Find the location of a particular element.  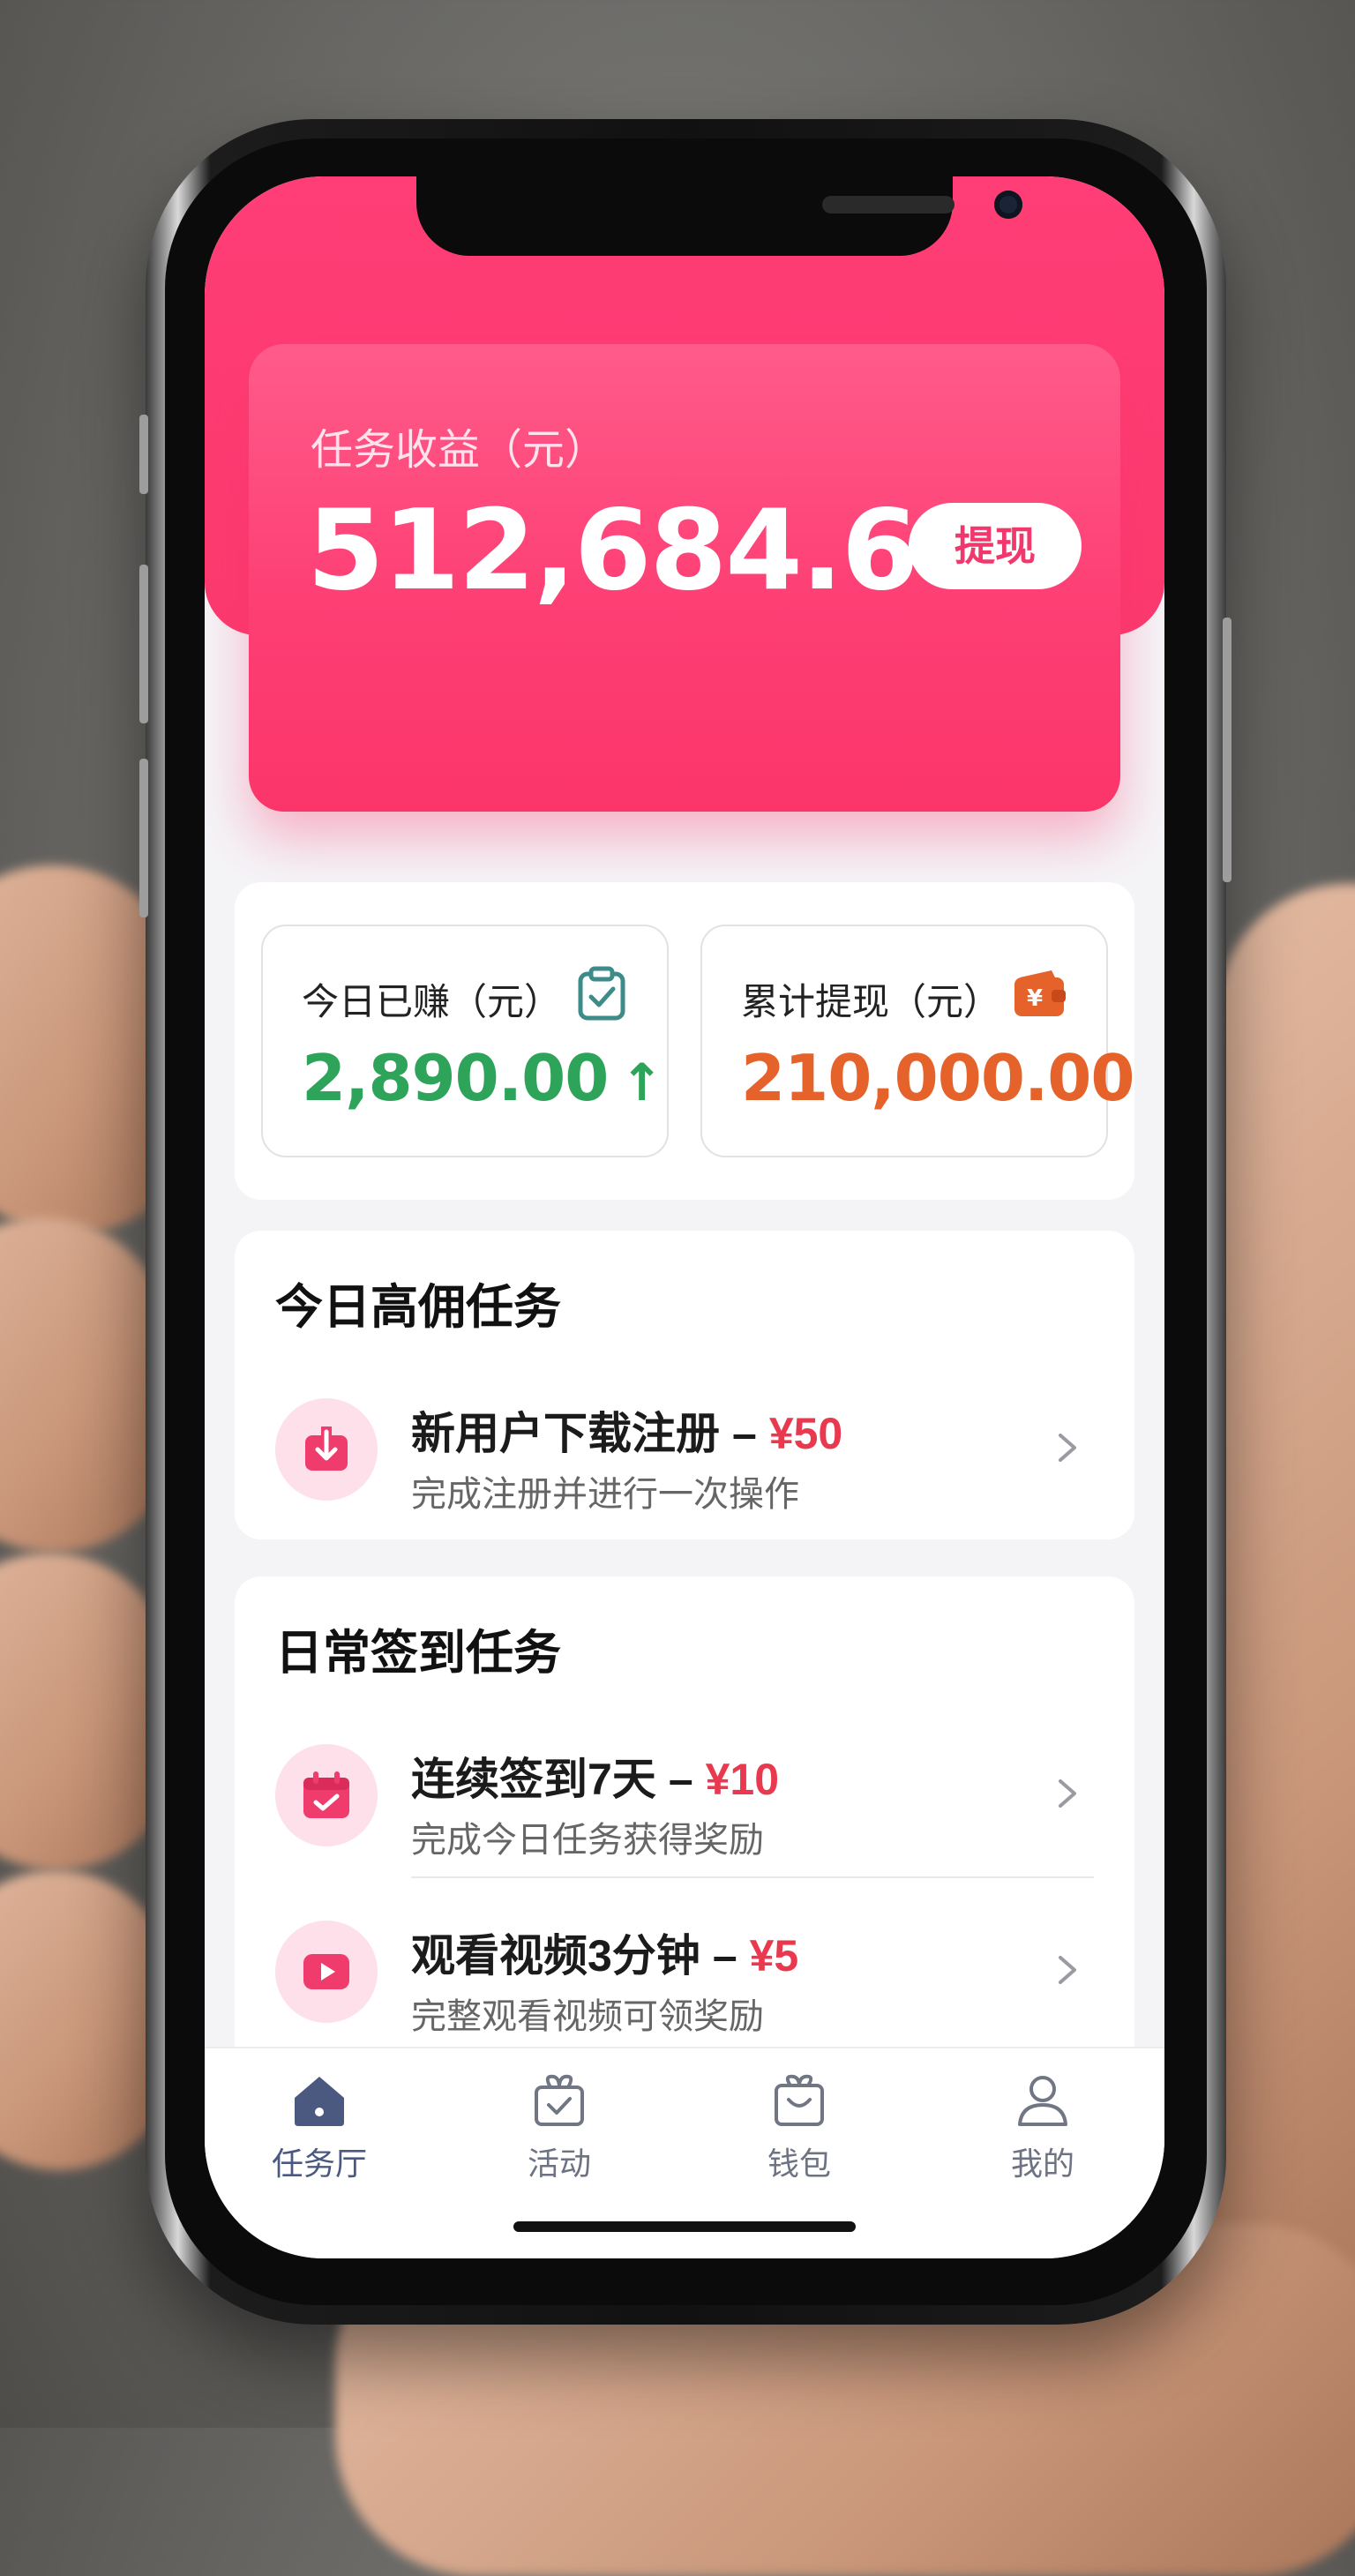

total-withdraw-value: 210,000.00 is located at coordinates (937, 1078).